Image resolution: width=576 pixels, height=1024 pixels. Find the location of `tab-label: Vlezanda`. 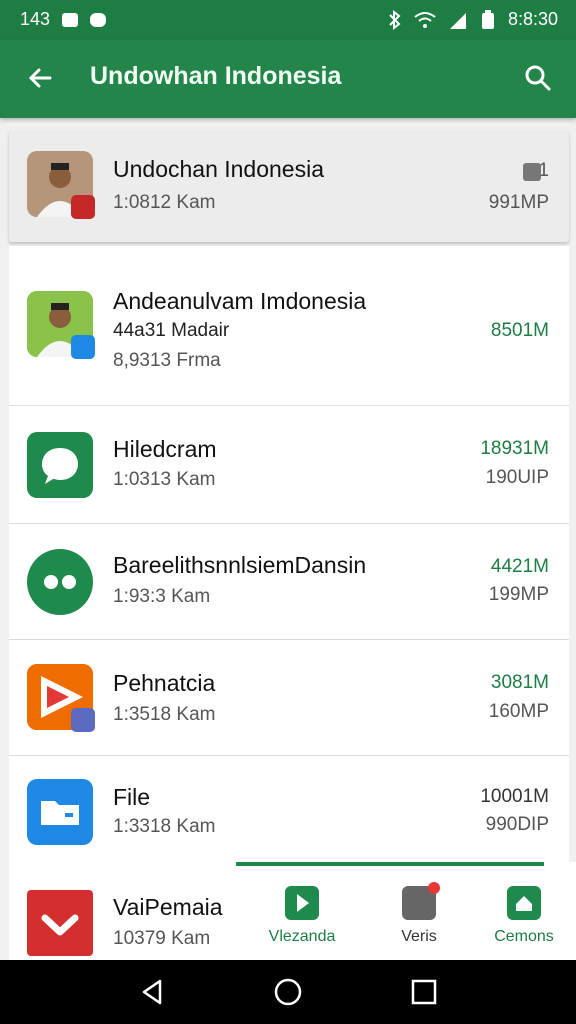

tab-label: Vlezanda is located at coordinates (302, 936).